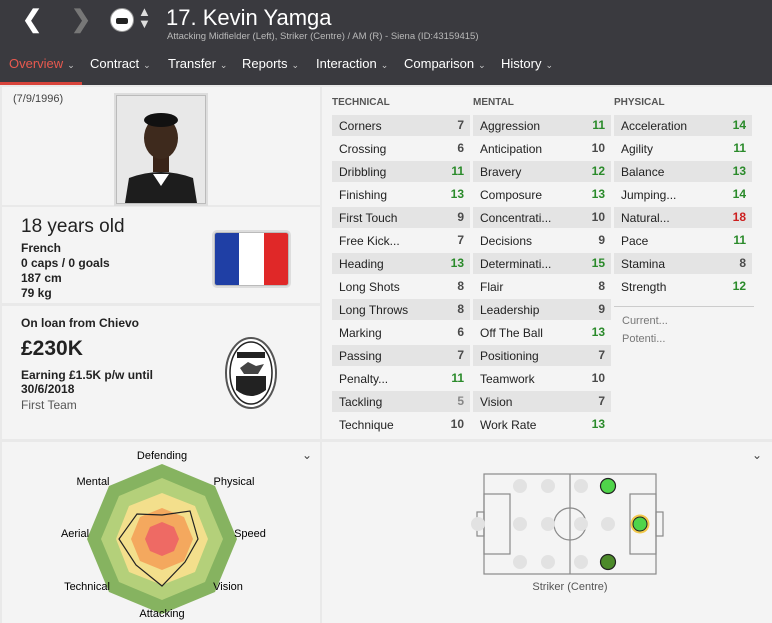  What do you see at coordinates (542, 171) in the screenshot?
I see `attribute-row-mental: Bravery 12` at bounding box center [542, 171].